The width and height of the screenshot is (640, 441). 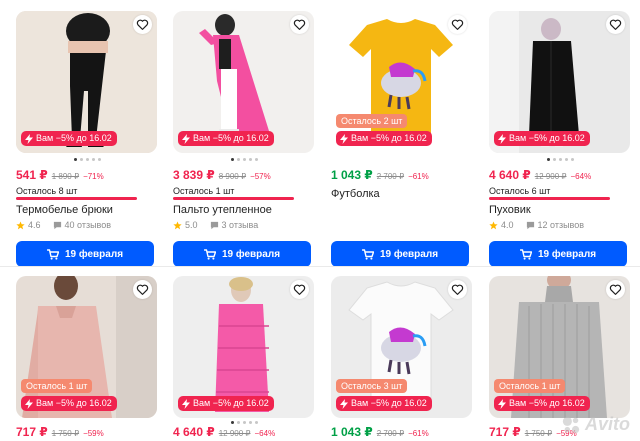 I want to click on product-title: Пальто утепленное, so click(x=222, y=210).